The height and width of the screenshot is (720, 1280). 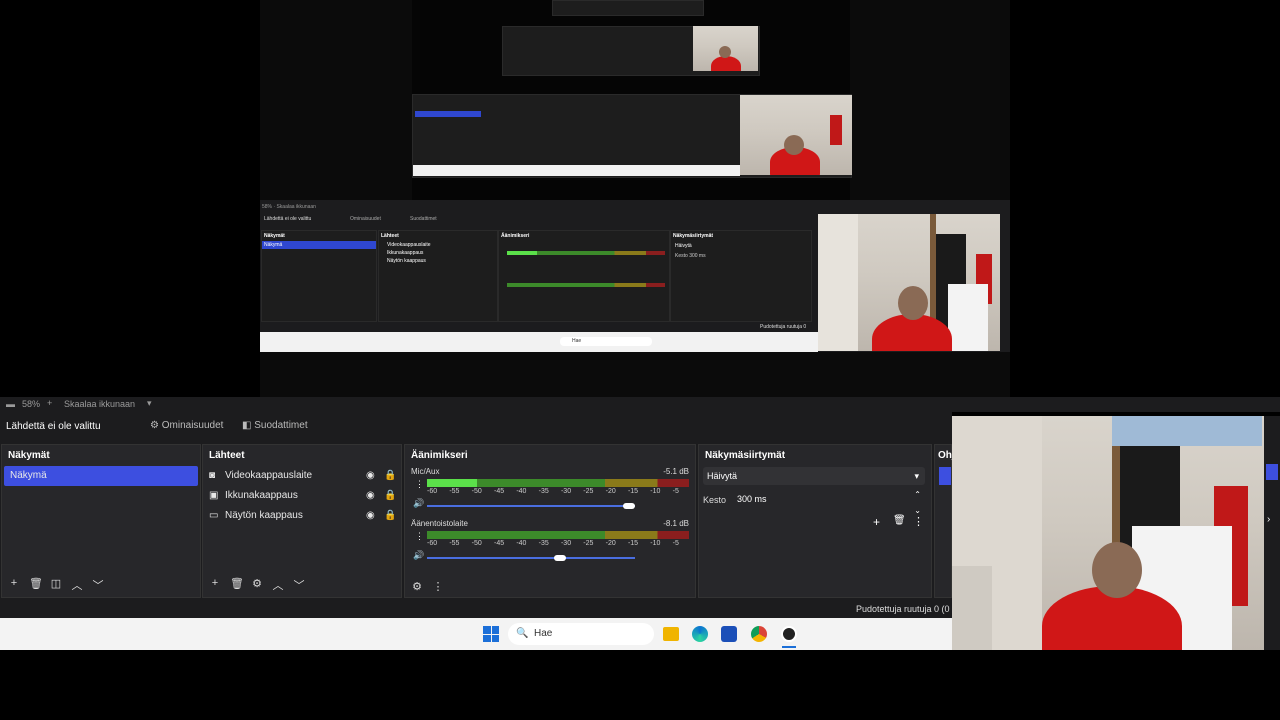 I want to click on meter-tick: -50, so click(x=476, y=491).